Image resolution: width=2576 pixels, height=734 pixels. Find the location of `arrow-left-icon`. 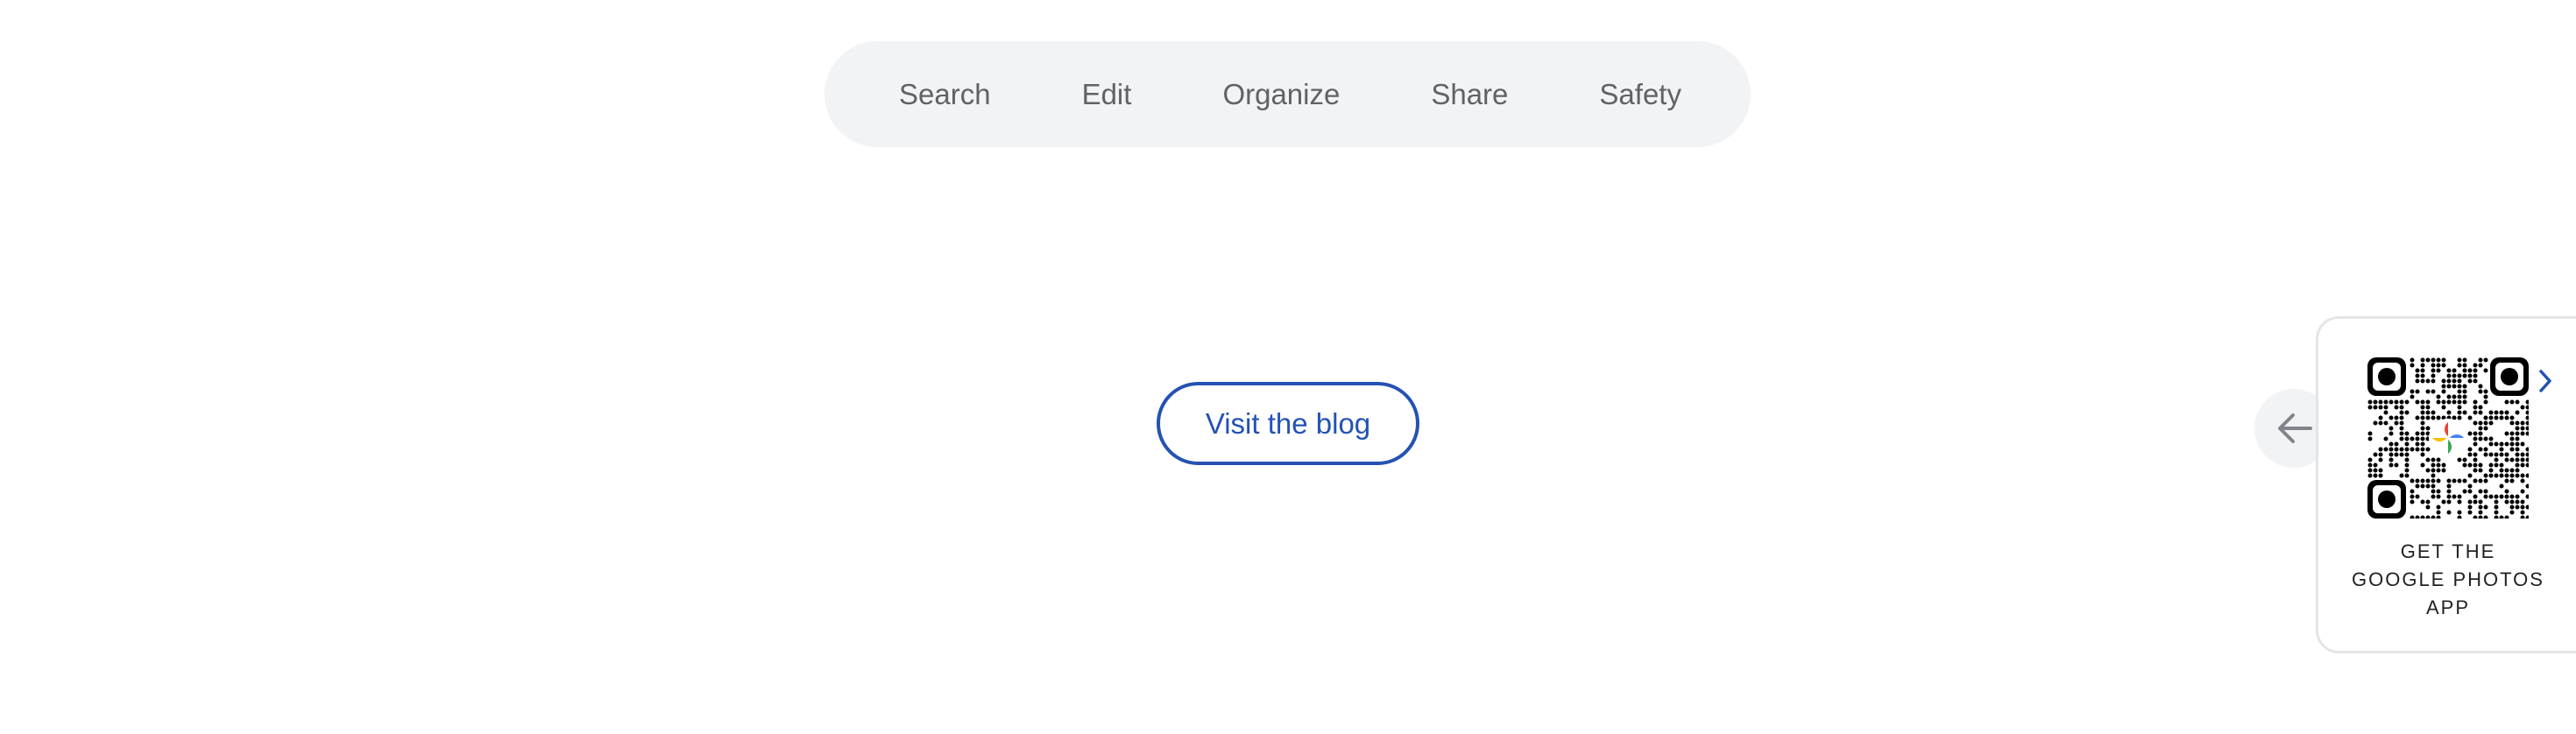

arrow-left-icon is located at coordinates (2295, 428).